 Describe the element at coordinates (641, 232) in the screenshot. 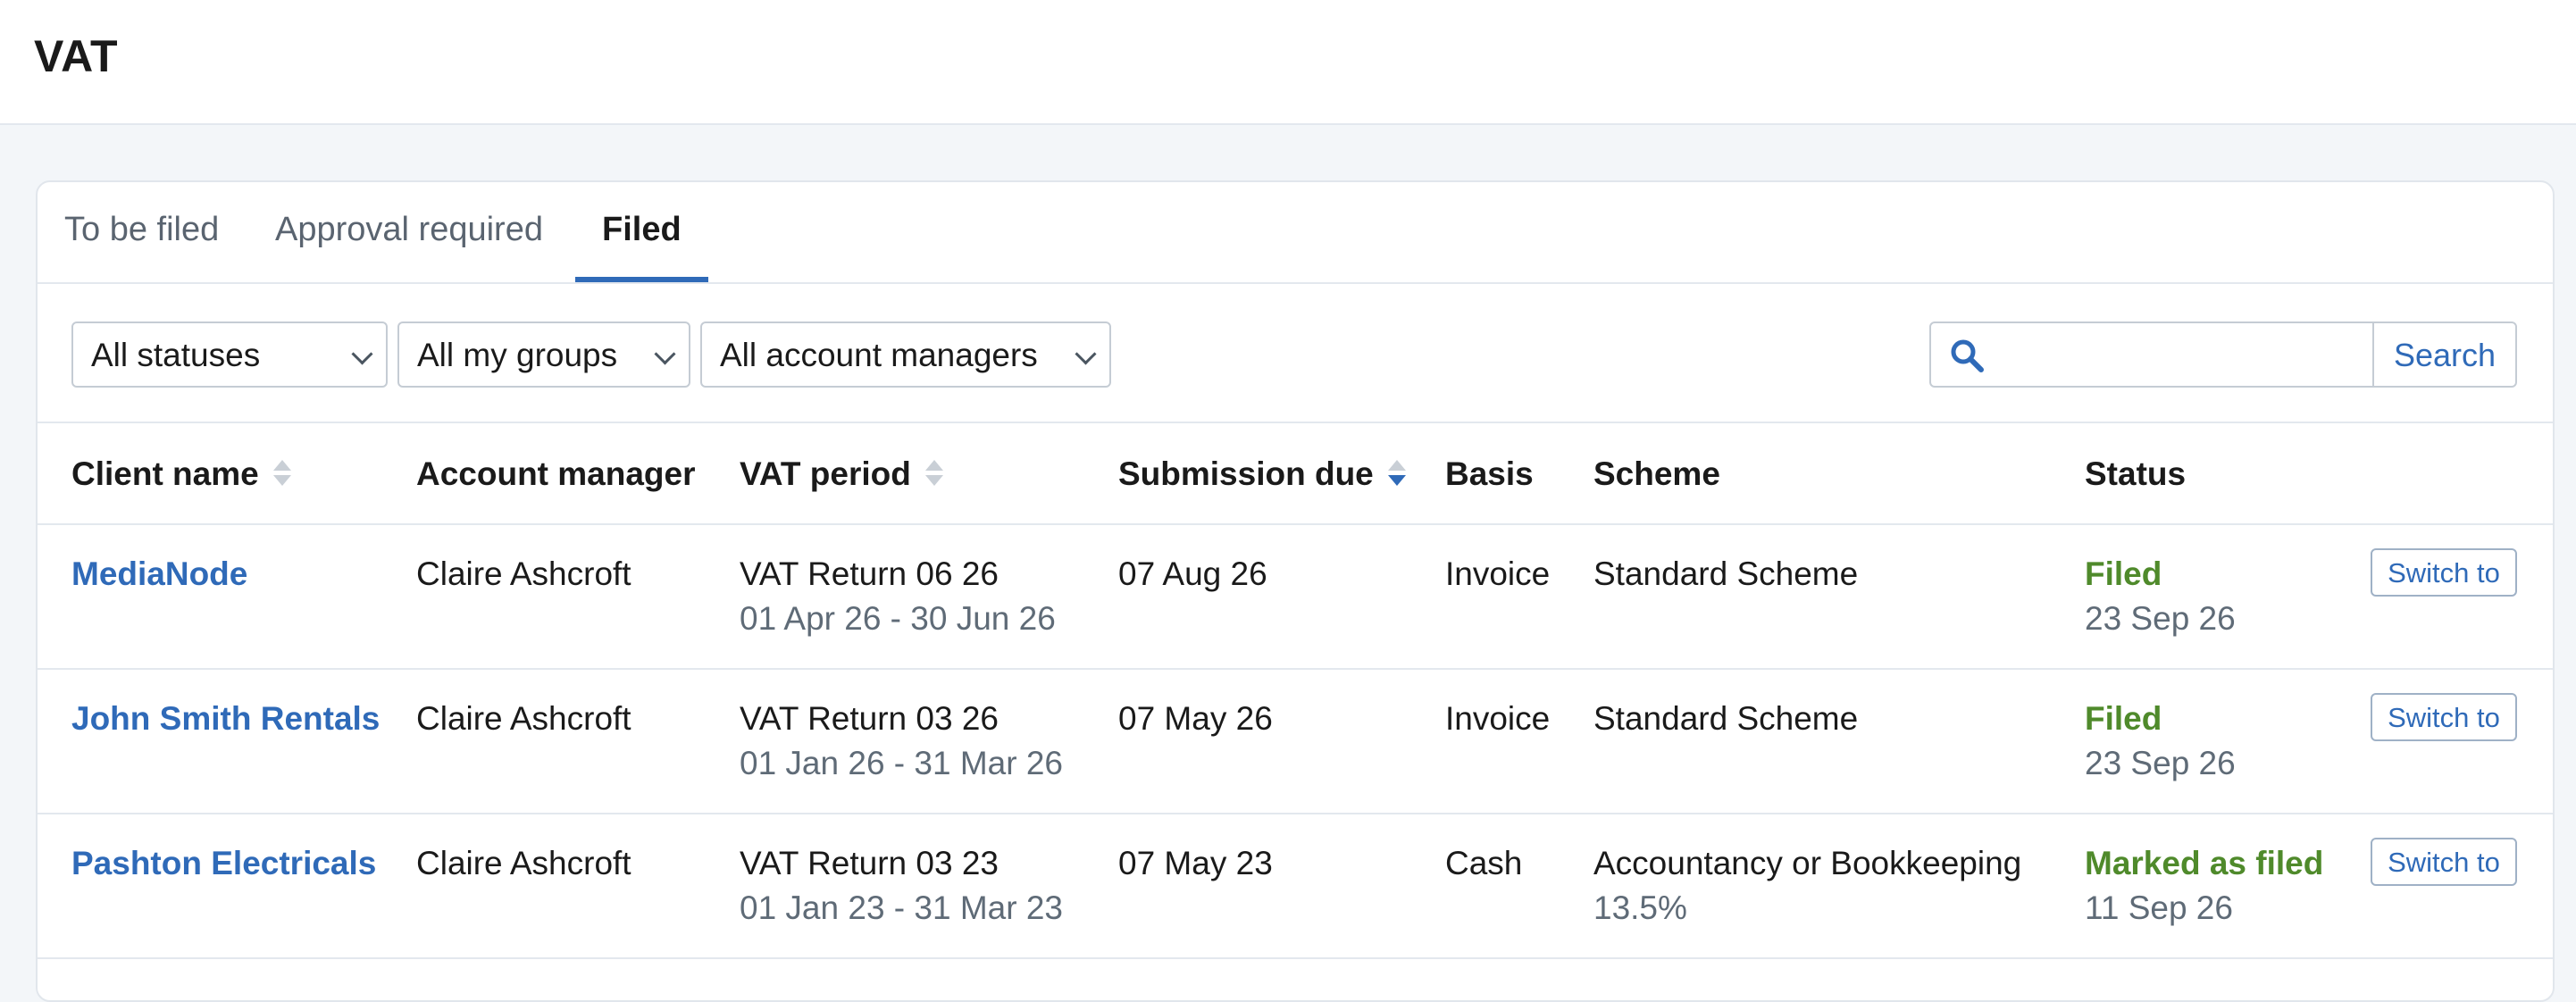

I see `tab-filed: Filed` at that location.